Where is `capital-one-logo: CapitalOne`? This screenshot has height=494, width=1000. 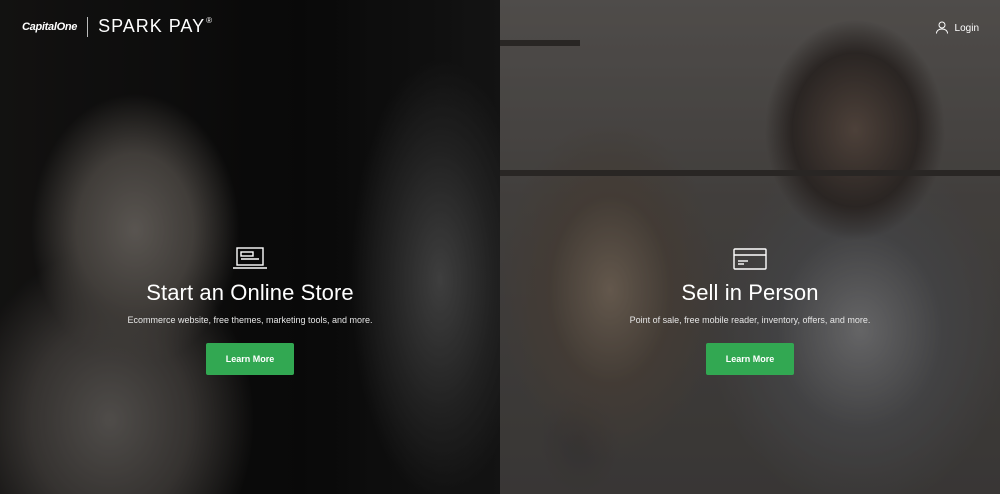
capital-one-logo: CapitalOne is located at coordinates (50, 26).